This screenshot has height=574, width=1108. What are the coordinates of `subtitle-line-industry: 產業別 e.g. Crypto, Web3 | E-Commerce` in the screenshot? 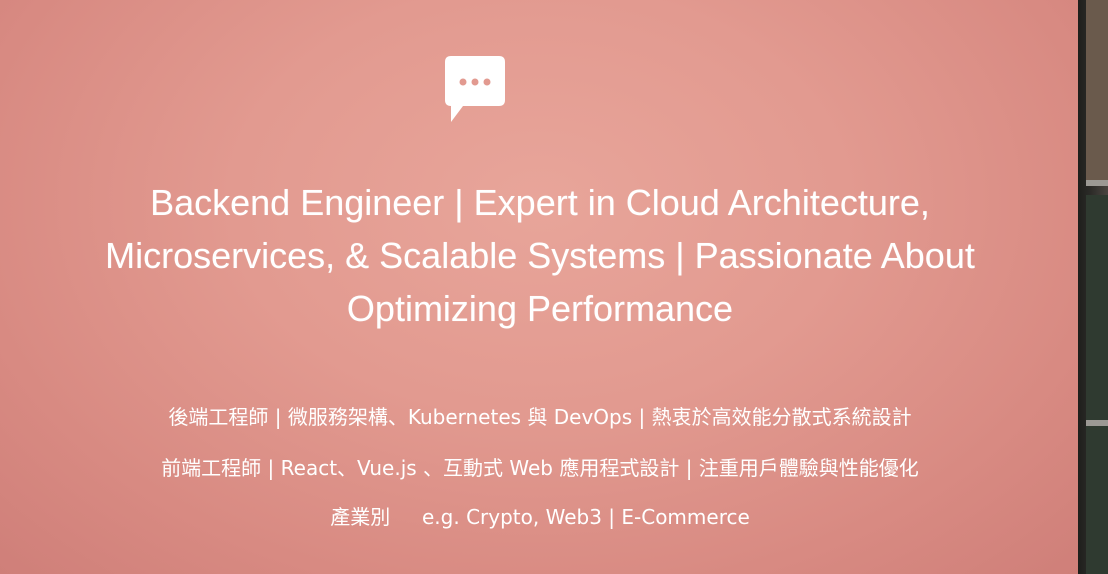 It's located at (540, 517).